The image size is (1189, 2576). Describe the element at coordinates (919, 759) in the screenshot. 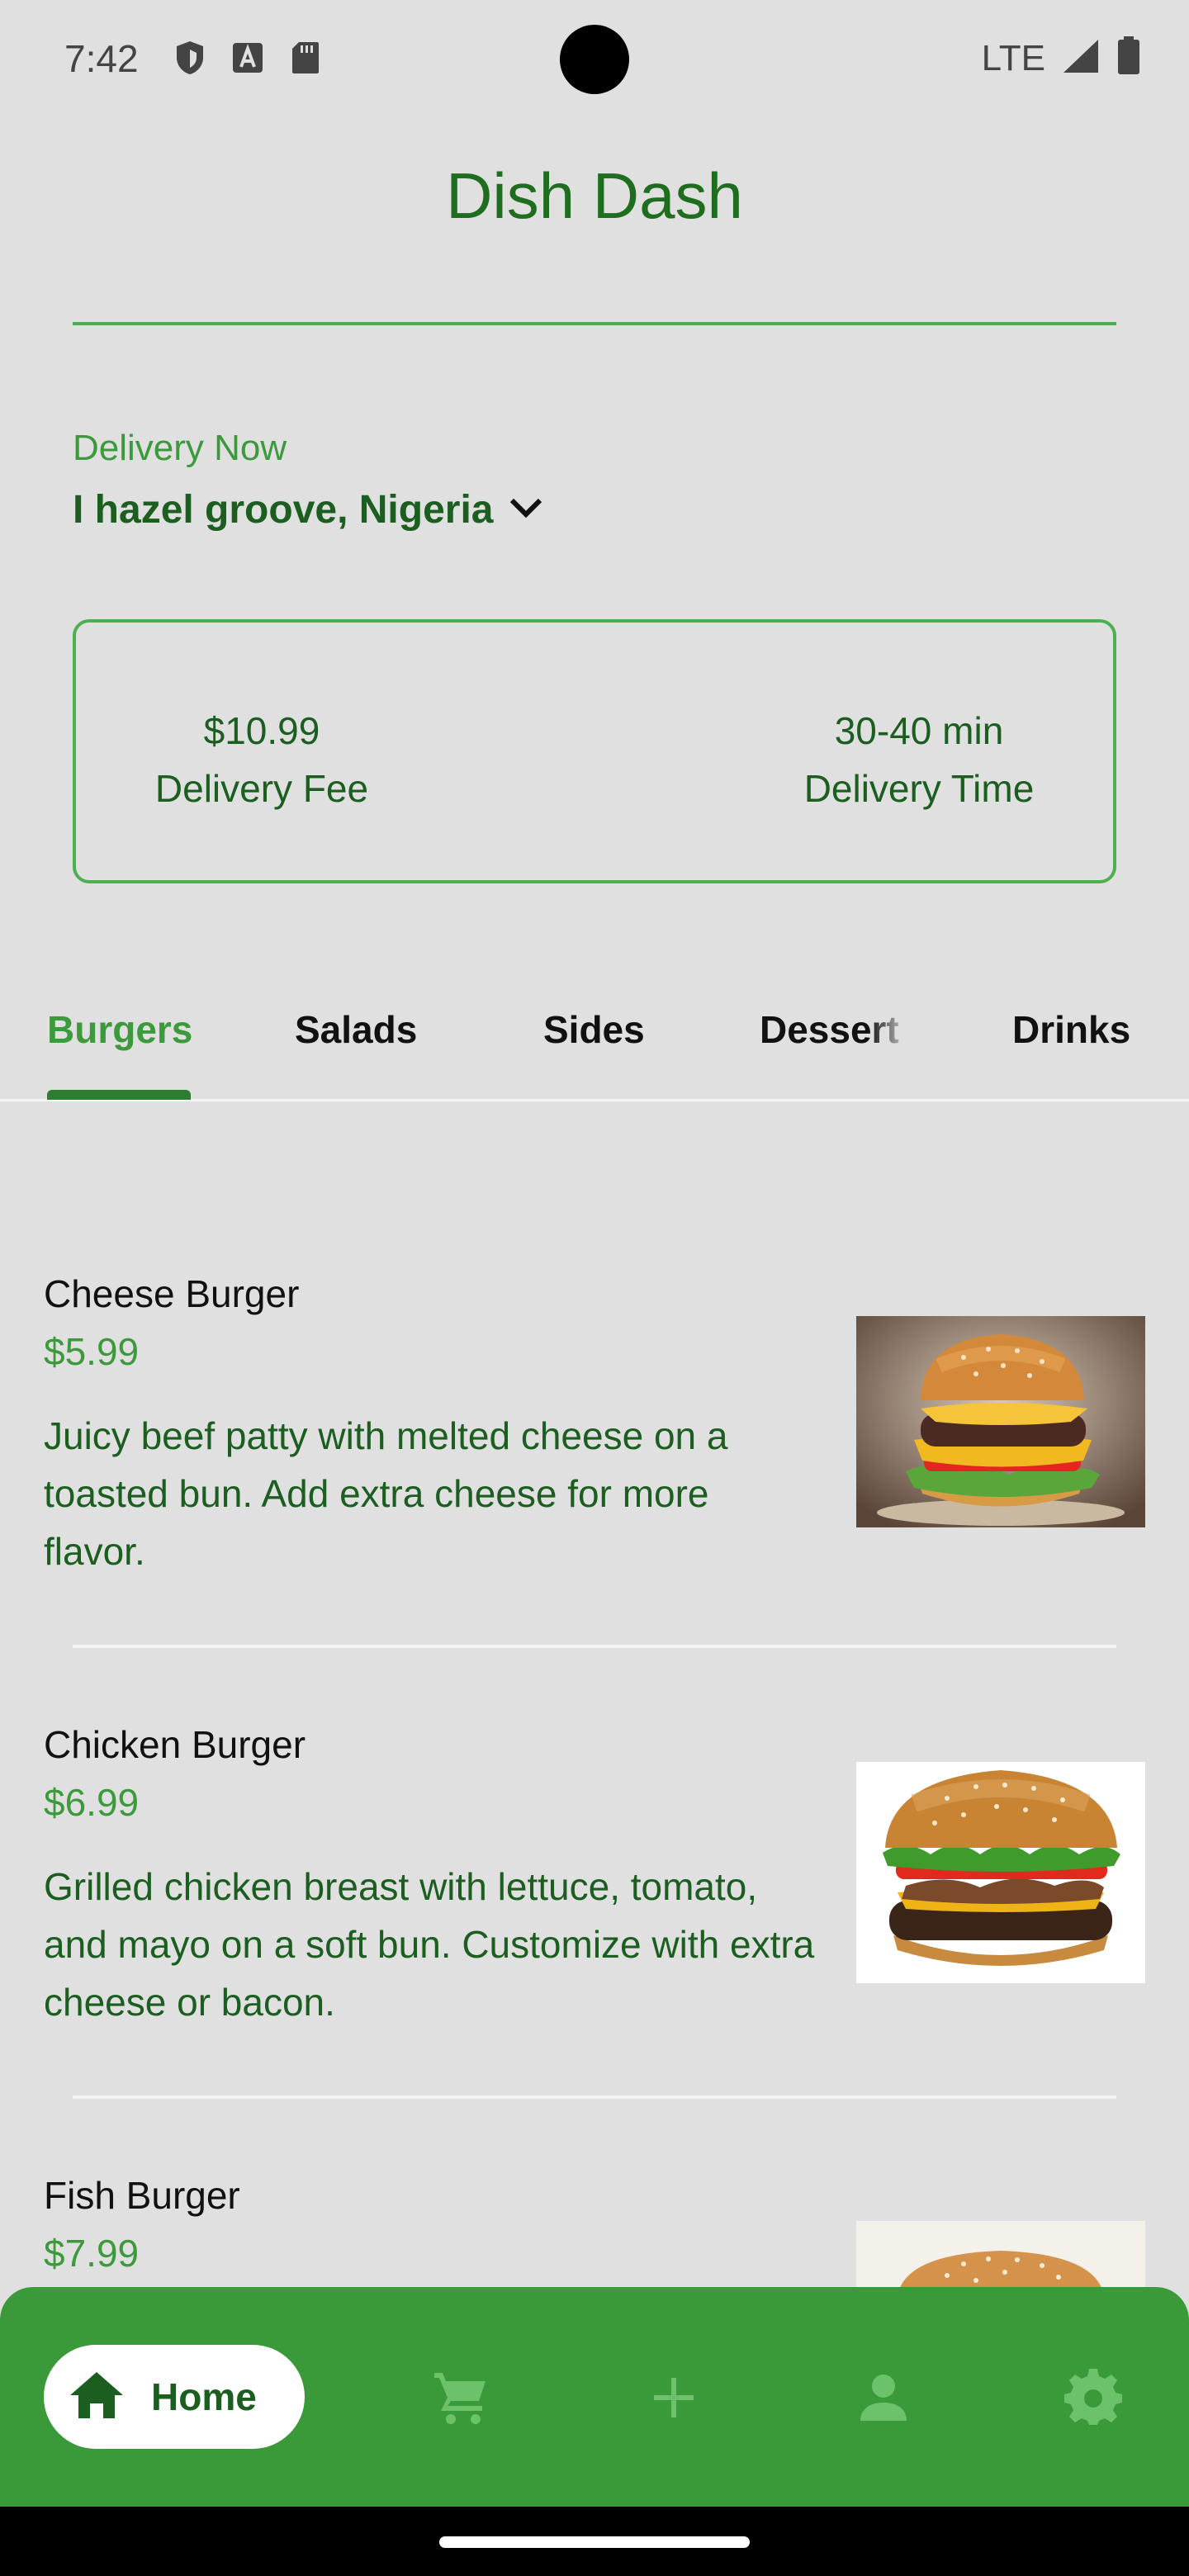

I see `delivery-time-info: 30-40 min Delivery Time` at that location.